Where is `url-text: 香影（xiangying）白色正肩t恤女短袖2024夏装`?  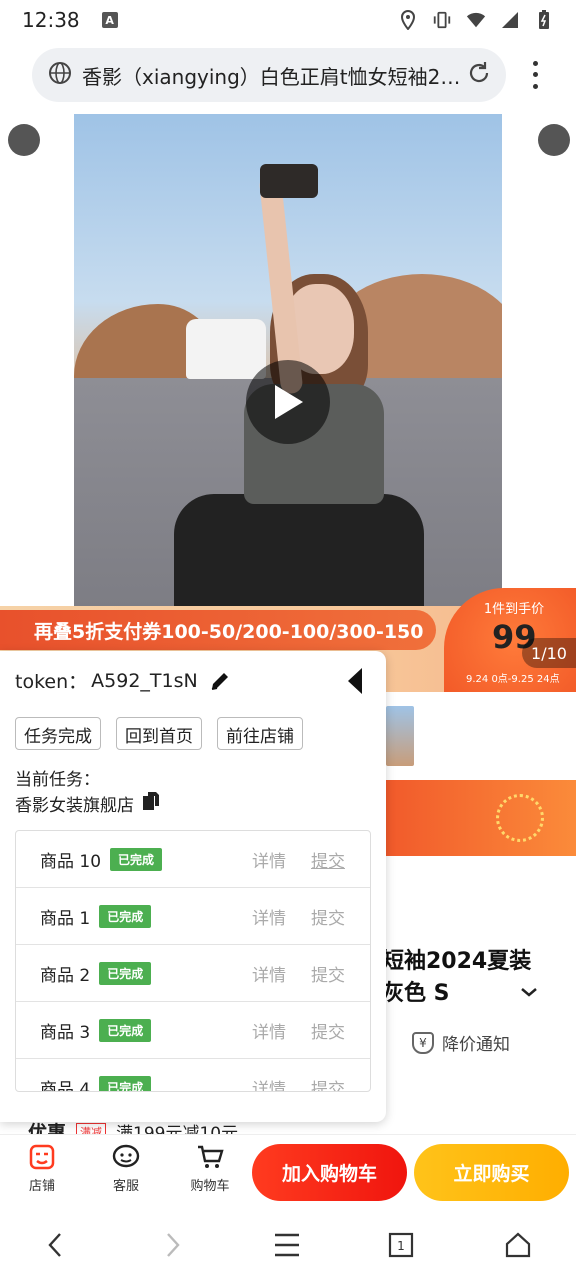
url-text: 香影（xiangying）白色正肩t恤女短袖2024夏装 is located at coordinates (274, 75).